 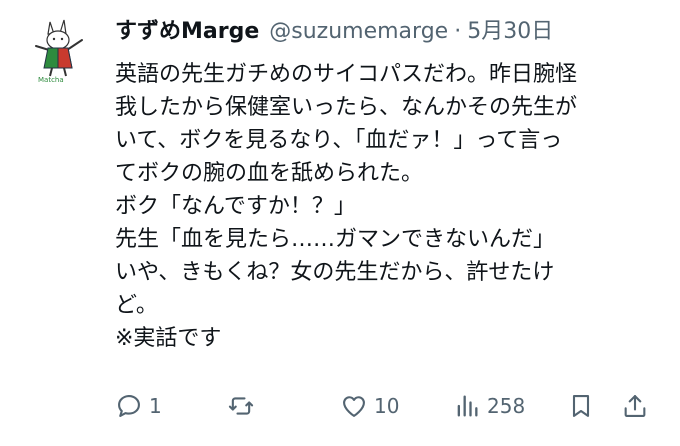 I want to click on bookmark-icon, so click(x=581, y=406).